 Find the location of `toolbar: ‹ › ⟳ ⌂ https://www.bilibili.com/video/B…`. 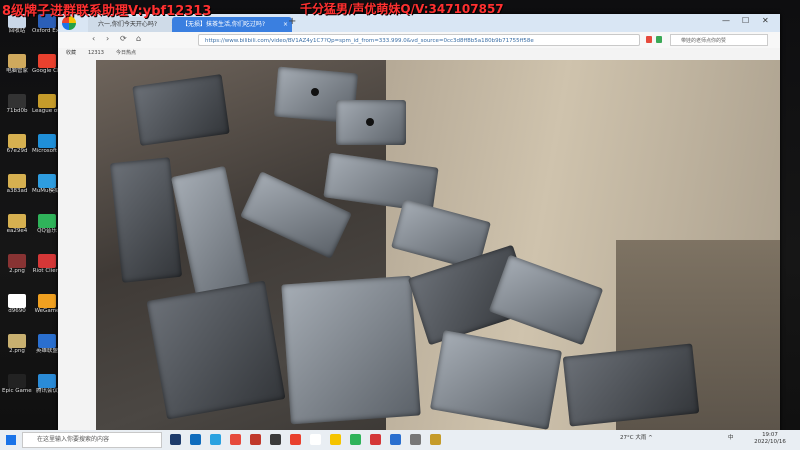

toolbar: ‹ › ⟳ ⌂ https://www.bilibili.com/video/B… is located at coordinates (419, 40).